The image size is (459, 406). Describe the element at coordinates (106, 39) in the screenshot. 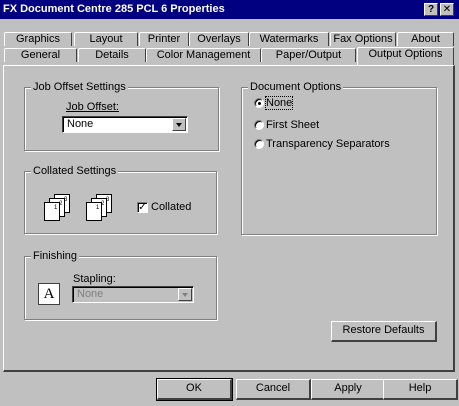

I see `tab-layout: Layout` at that location.